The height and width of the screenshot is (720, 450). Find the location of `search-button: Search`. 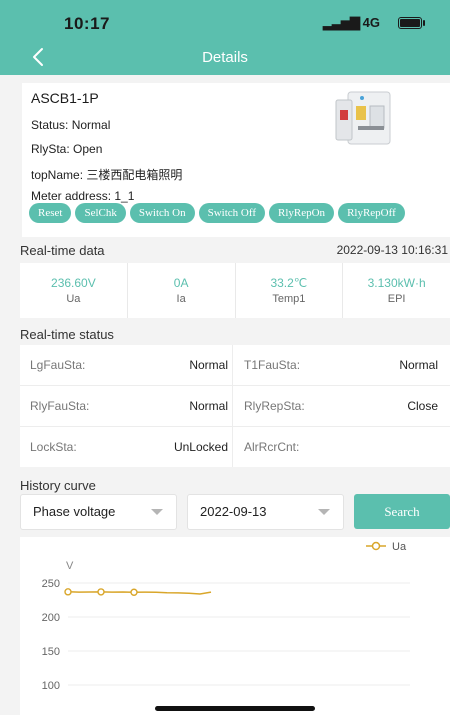

search-button: Search is located at coordinates (402, 511).